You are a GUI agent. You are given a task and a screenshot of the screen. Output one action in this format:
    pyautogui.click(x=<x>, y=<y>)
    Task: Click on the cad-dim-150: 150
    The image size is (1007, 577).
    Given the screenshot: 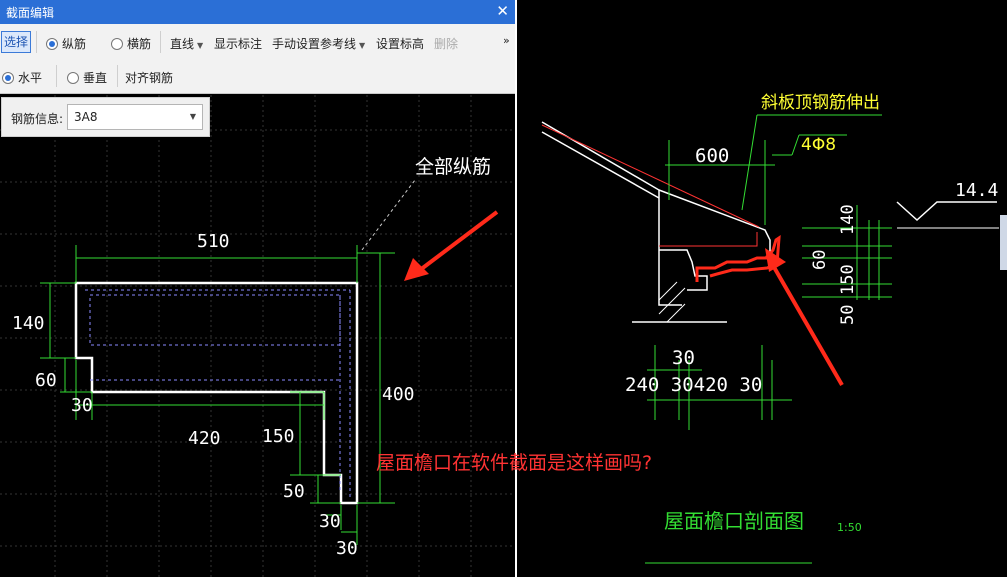 What is the action you would take?
    pyautogui.click(x=848, y=279)
    